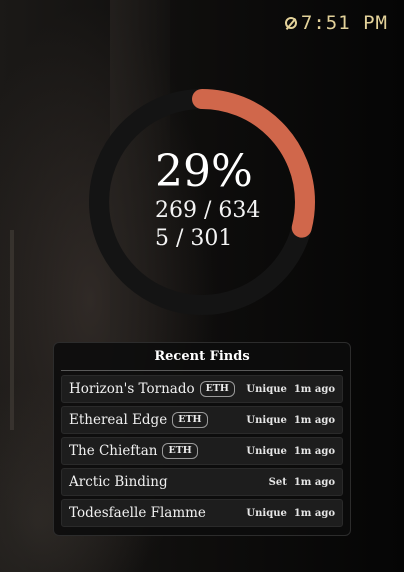 The height and width of the screenshot is (572, 404). I want to click on recent-find-row: Horizon's Tornado ETH Unique 1m ago, so click(202, 389).